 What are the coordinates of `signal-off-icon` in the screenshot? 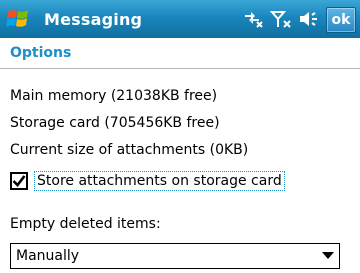 It's located at (281, 19).